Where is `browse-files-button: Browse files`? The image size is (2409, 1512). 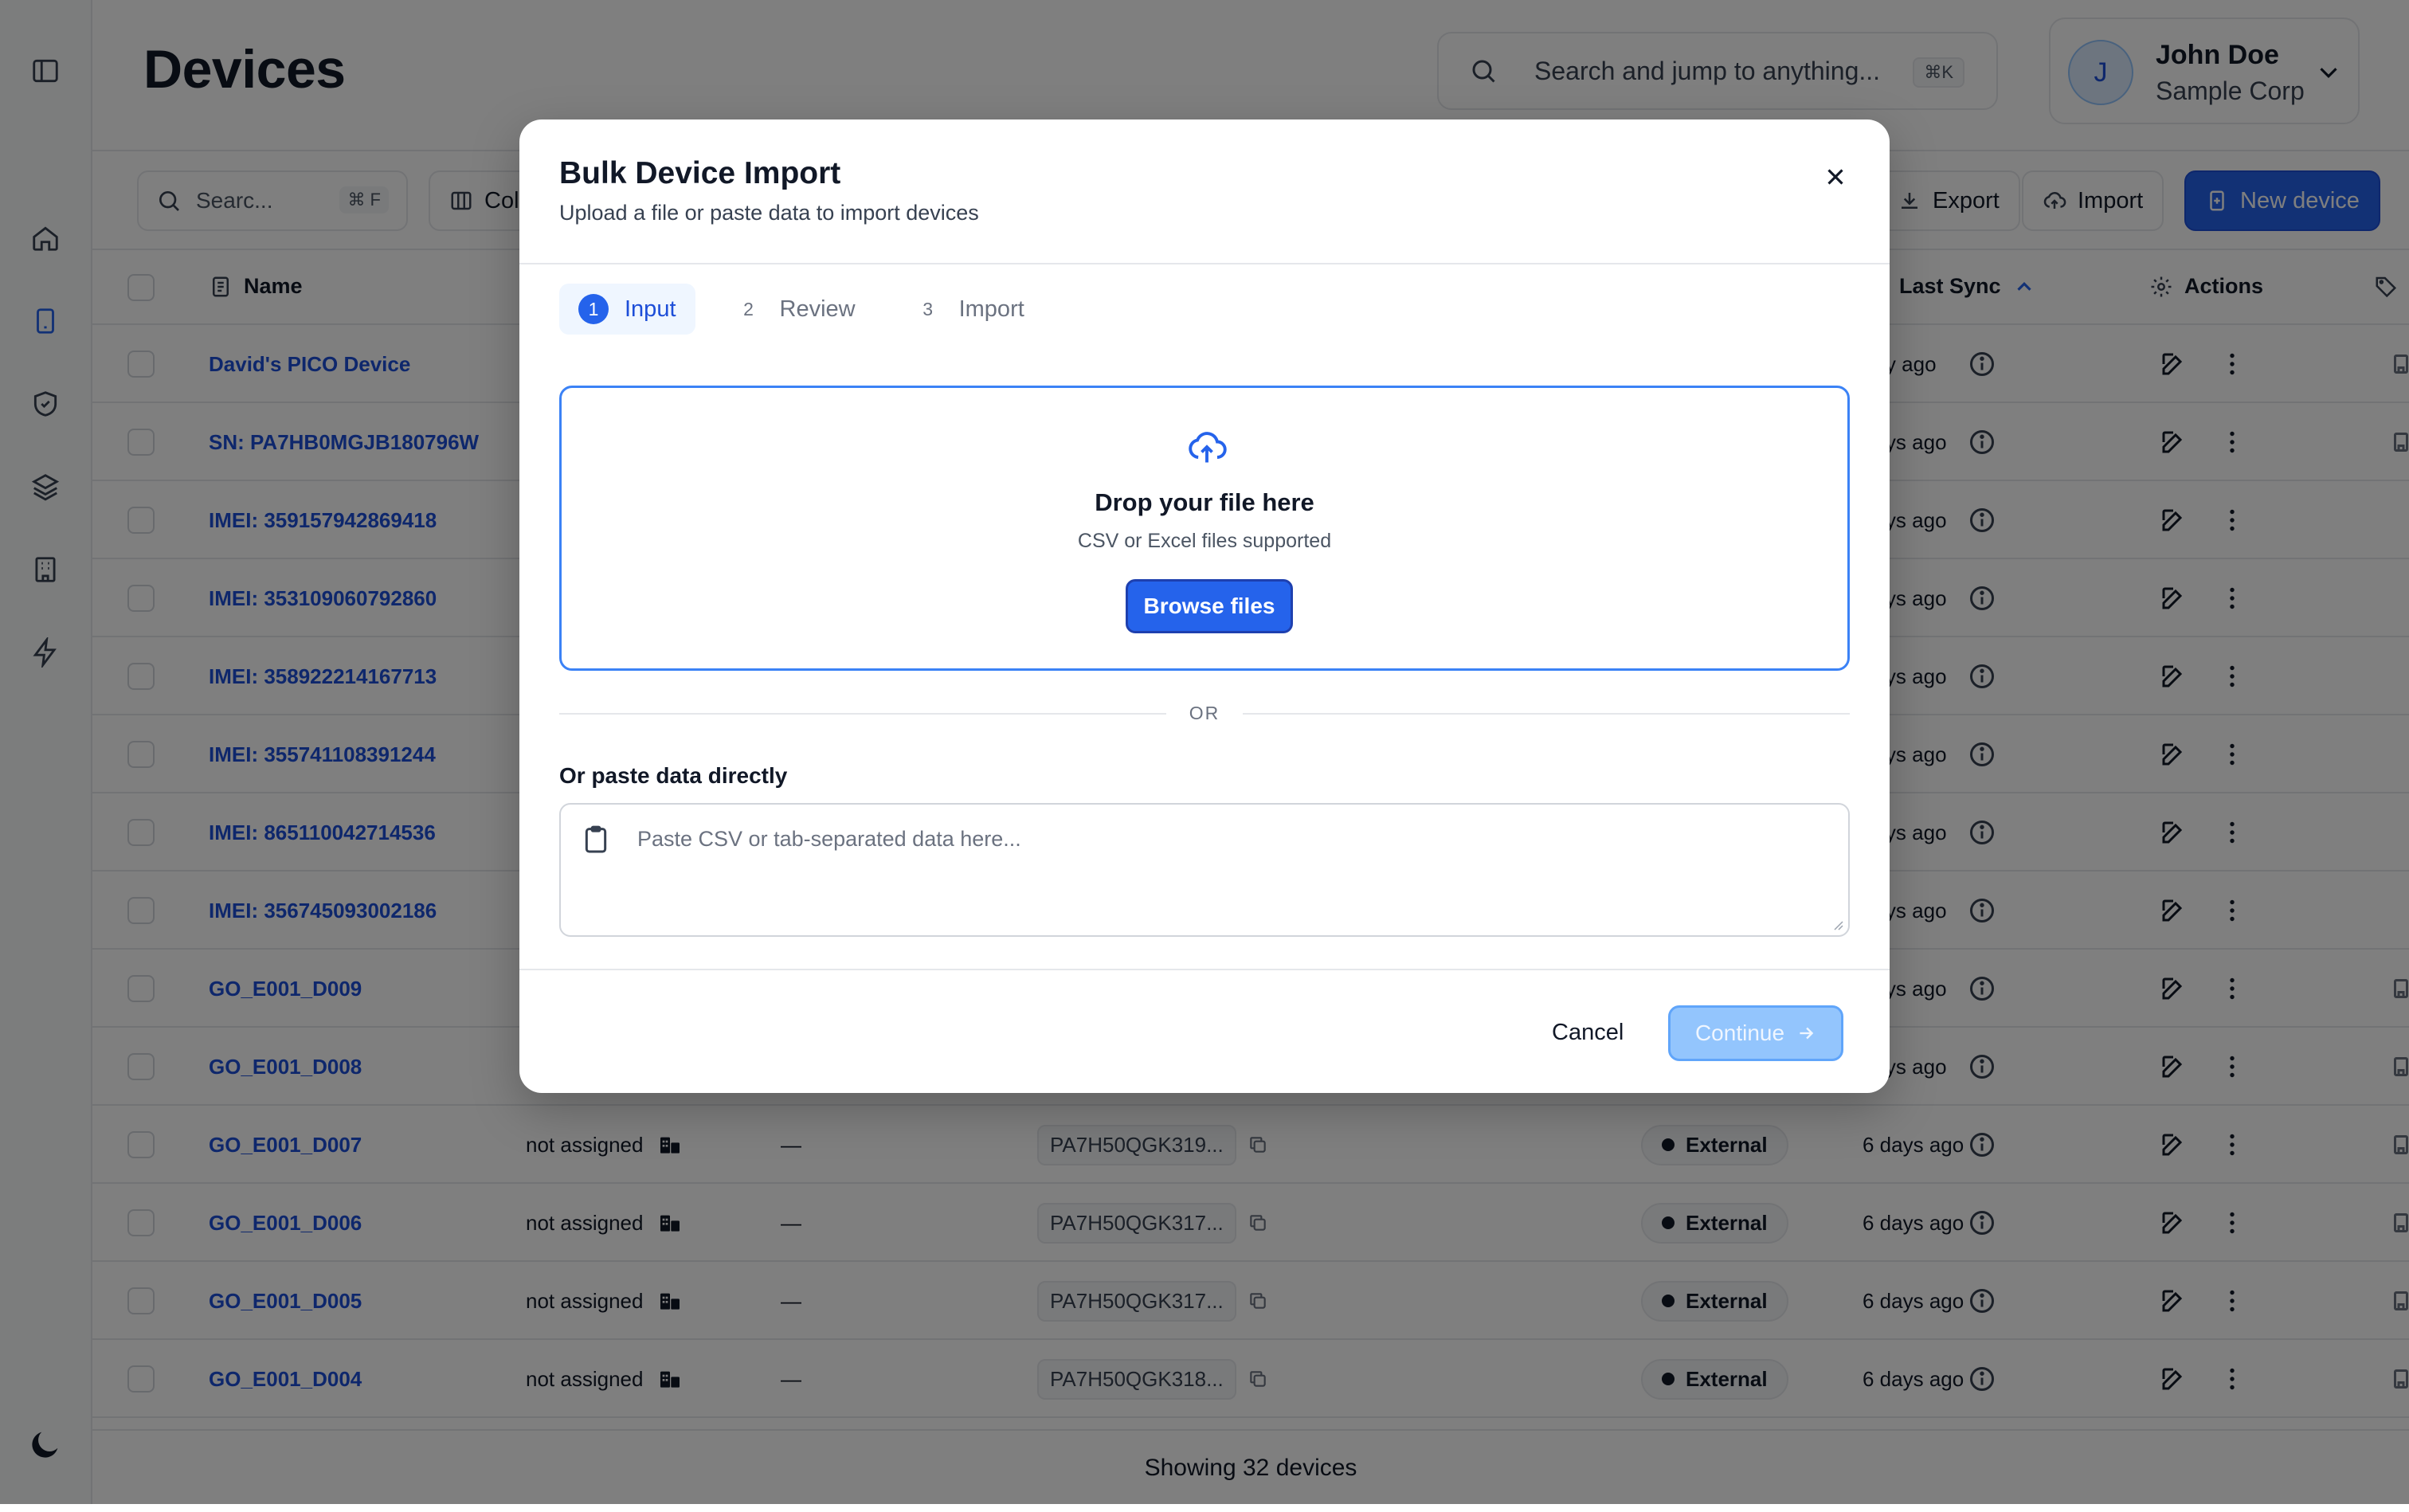 browse-files-button: Browse files is located at coordinates (1209, 606).